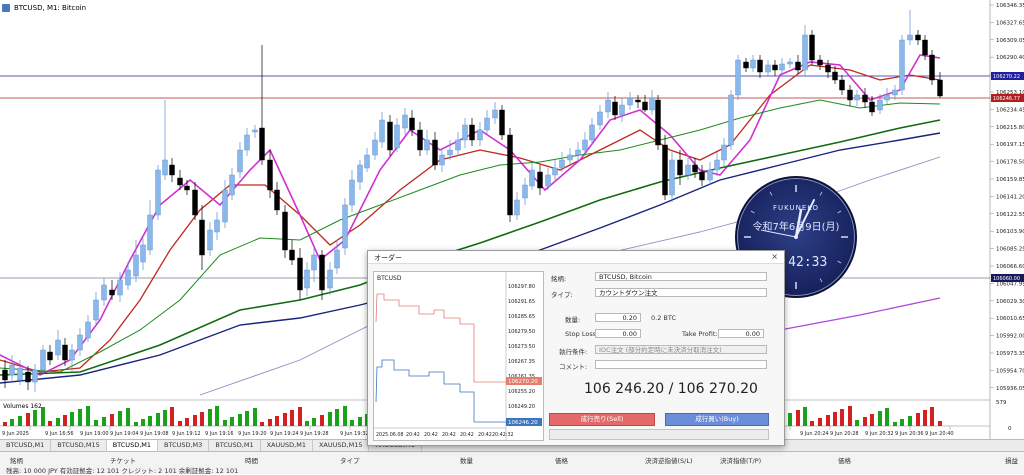 This screenshot has width=1024, height=475. Describe the element at coordinates (521, 332) in the screenshot. I see `mini-price-label: 106279.50` at that location.